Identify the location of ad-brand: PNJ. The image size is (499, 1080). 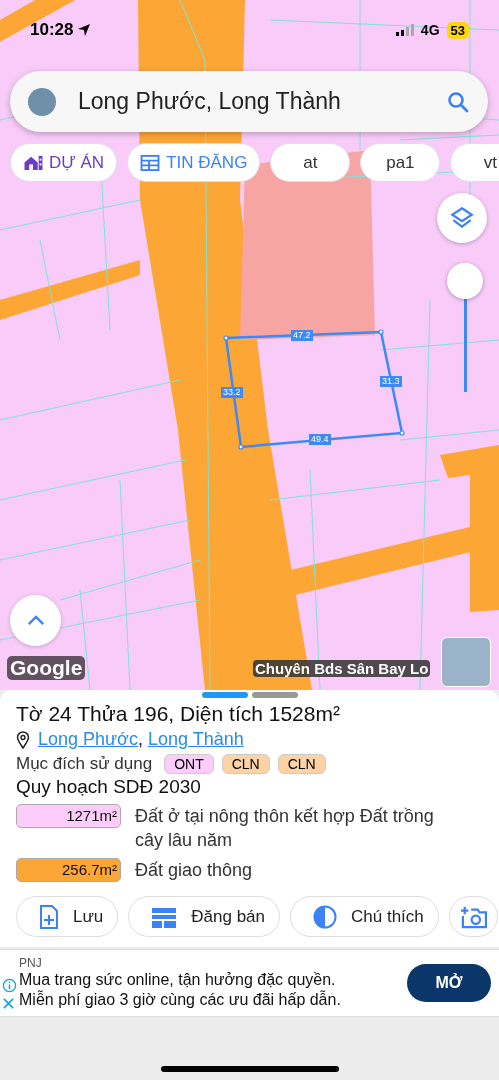
(31, 963).